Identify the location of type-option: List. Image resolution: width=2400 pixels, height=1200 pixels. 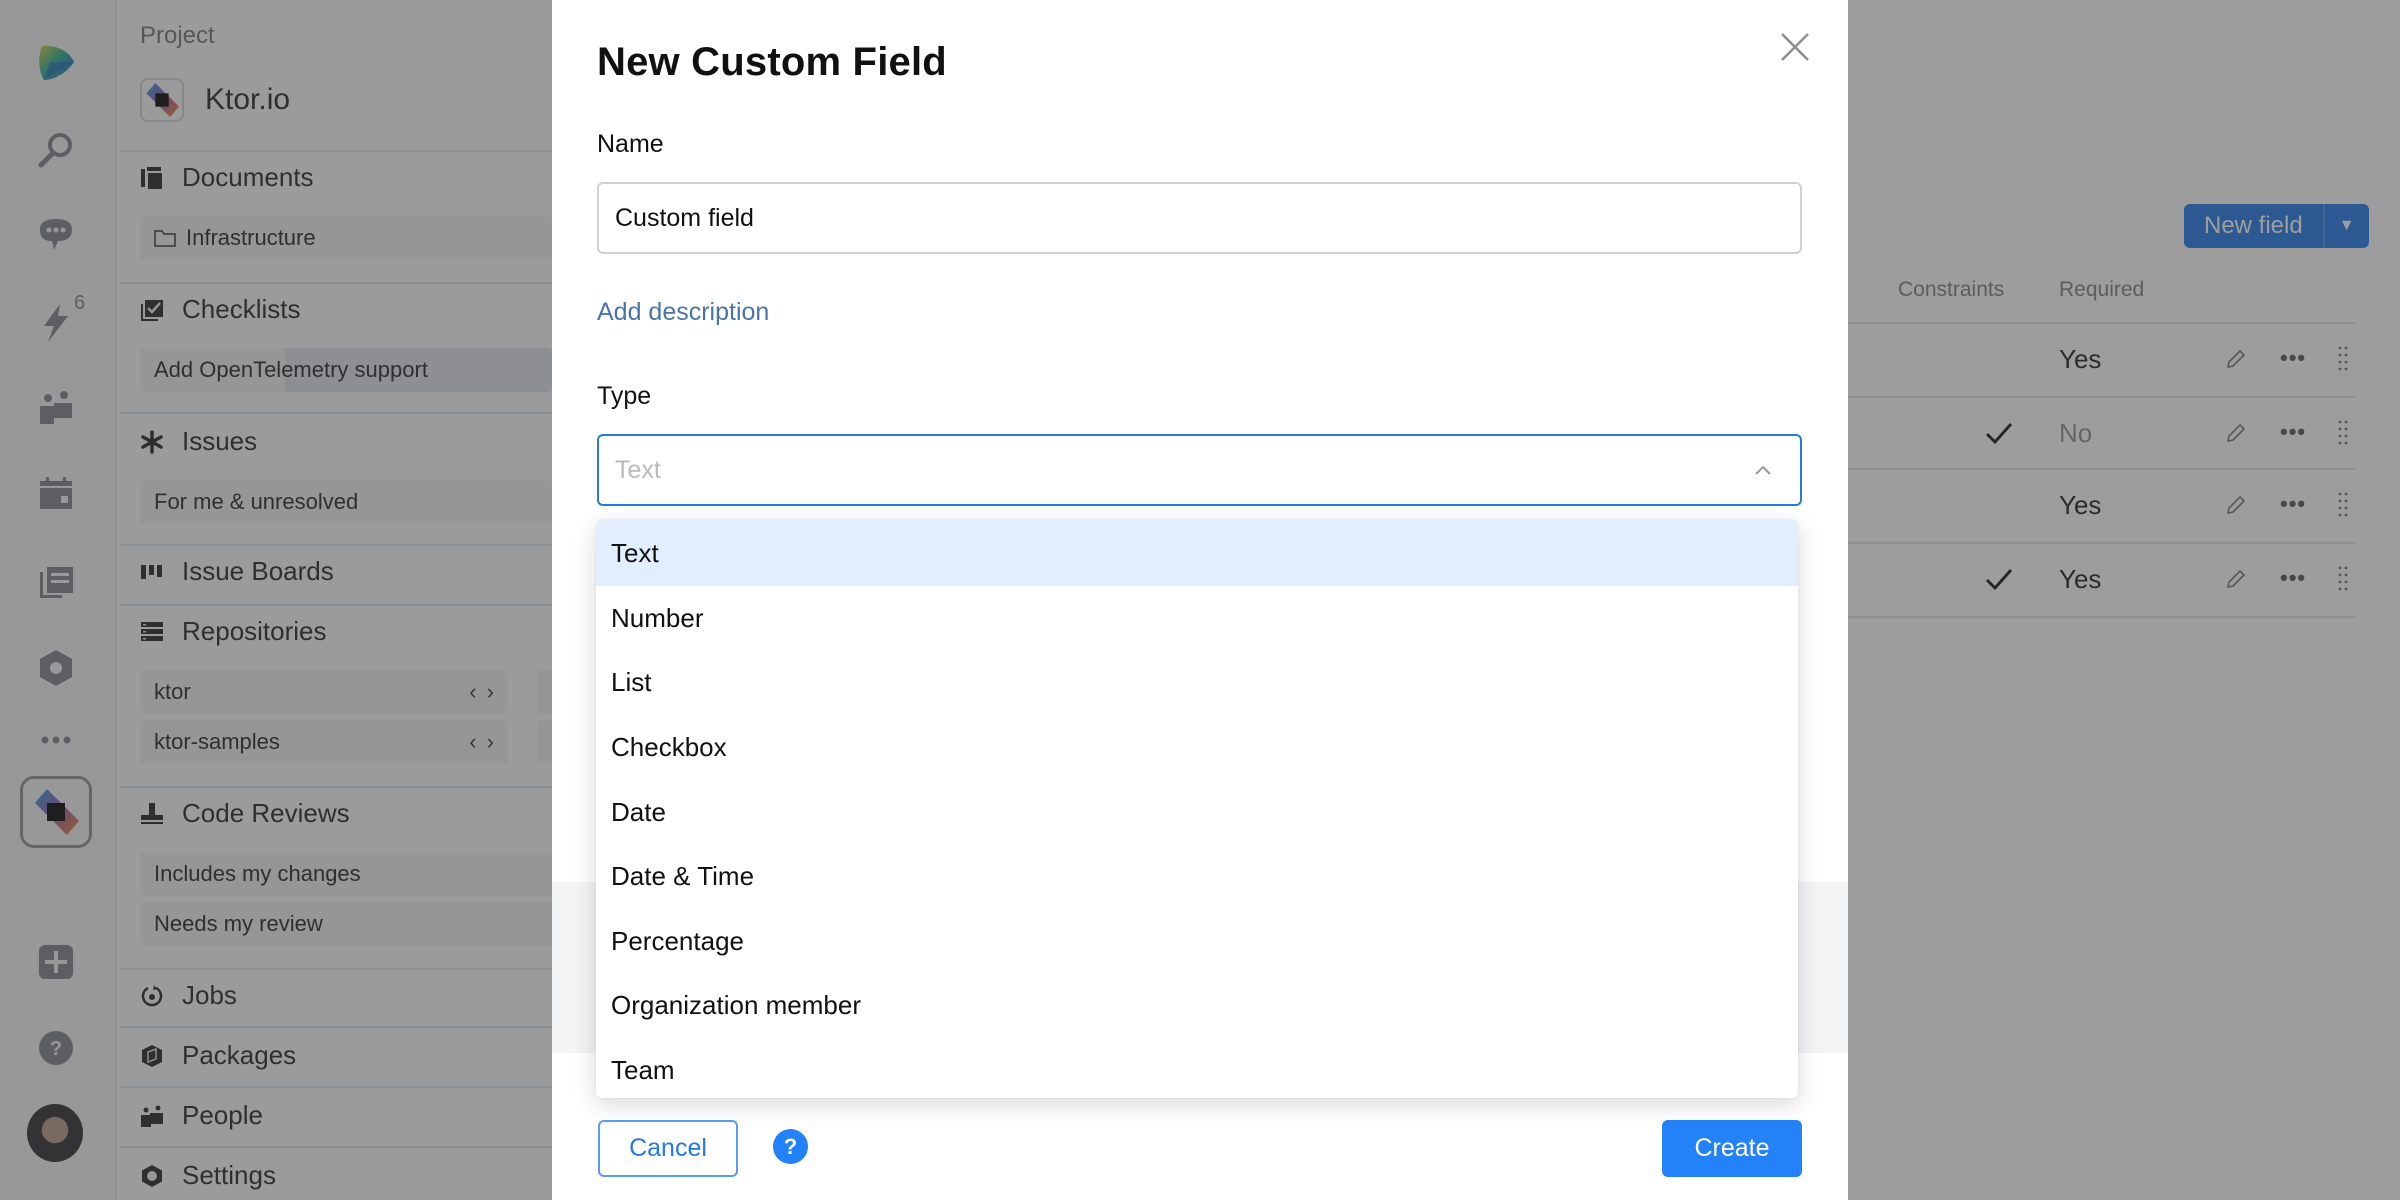
(1197, 683).